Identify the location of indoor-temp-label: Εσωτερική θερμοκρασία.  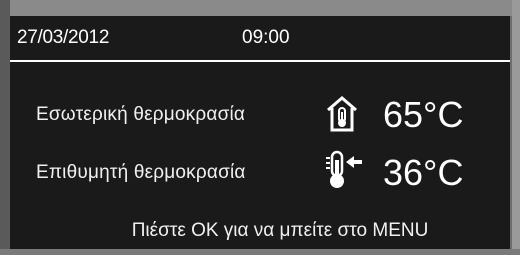
(141, 114).